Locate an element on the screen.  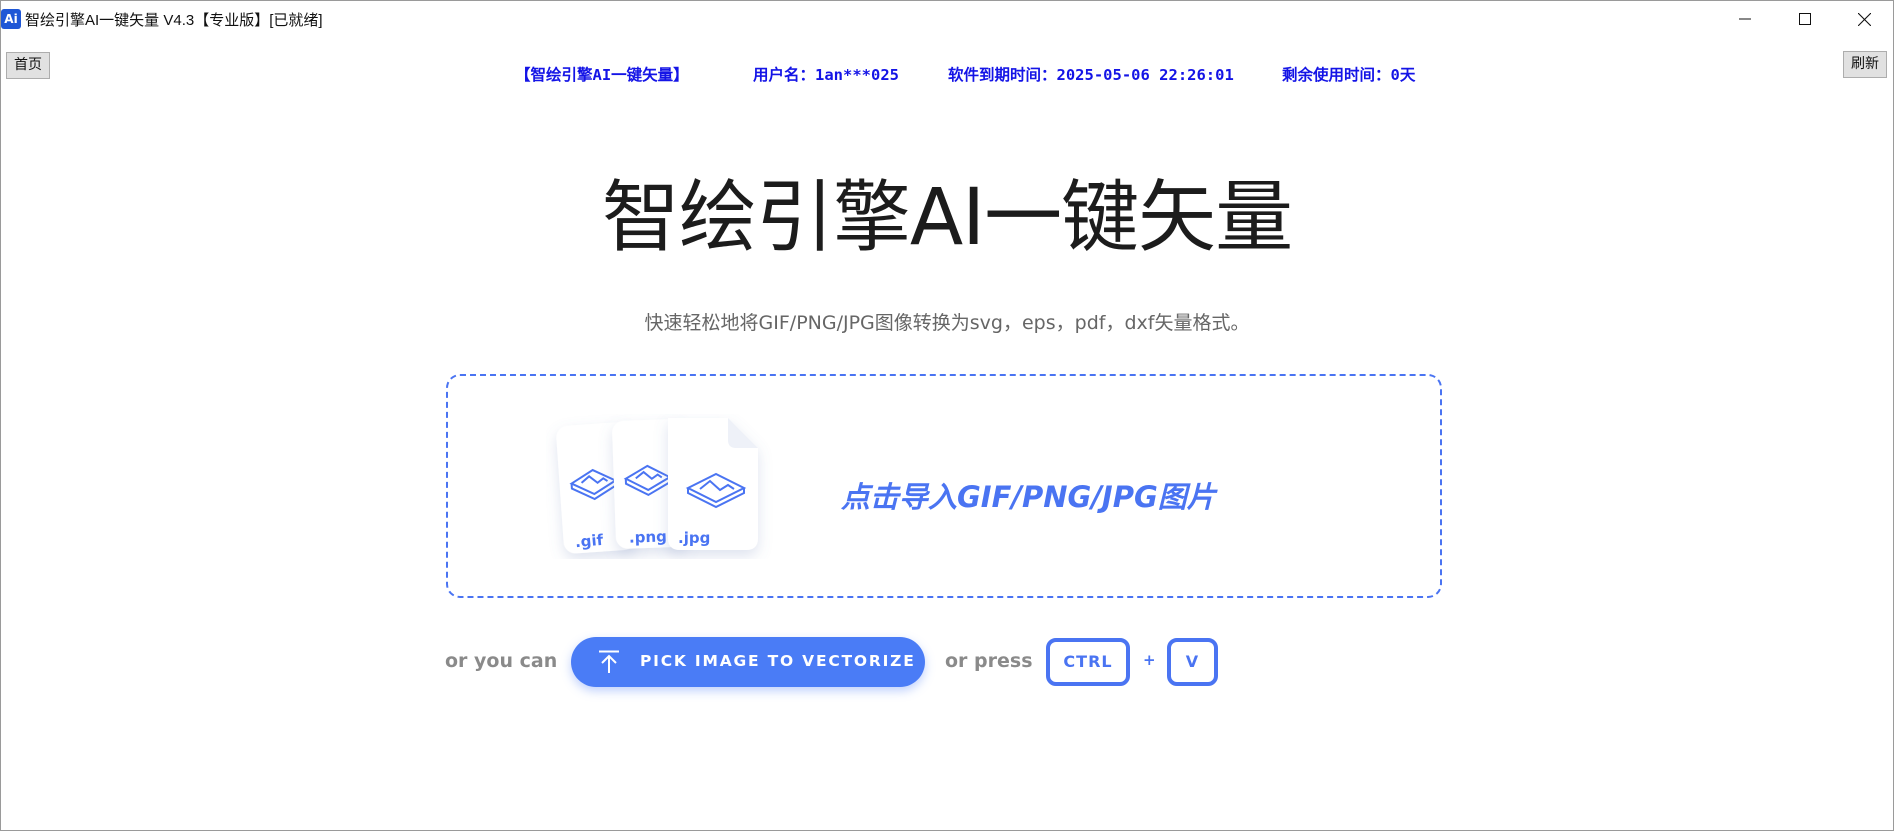
file-type-gif-label: .gif is located at coordinates (589, 541).